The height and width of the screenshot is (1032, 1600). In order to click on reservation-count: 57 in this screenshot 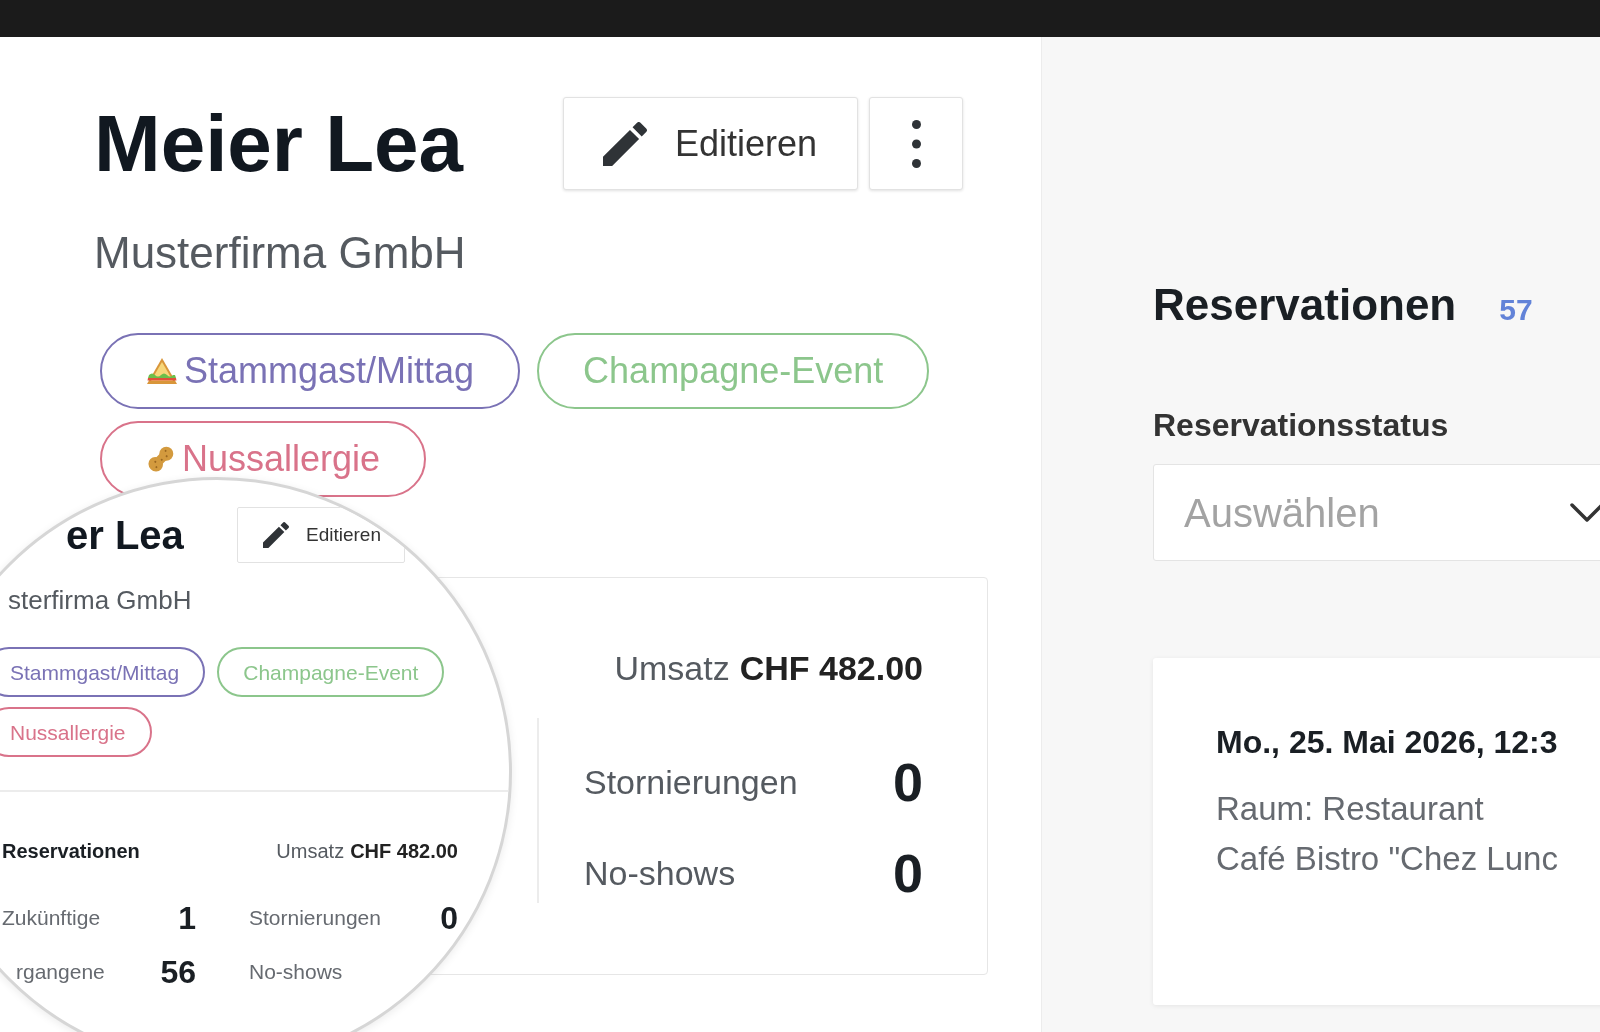, I will do `click(1516, 310)`.